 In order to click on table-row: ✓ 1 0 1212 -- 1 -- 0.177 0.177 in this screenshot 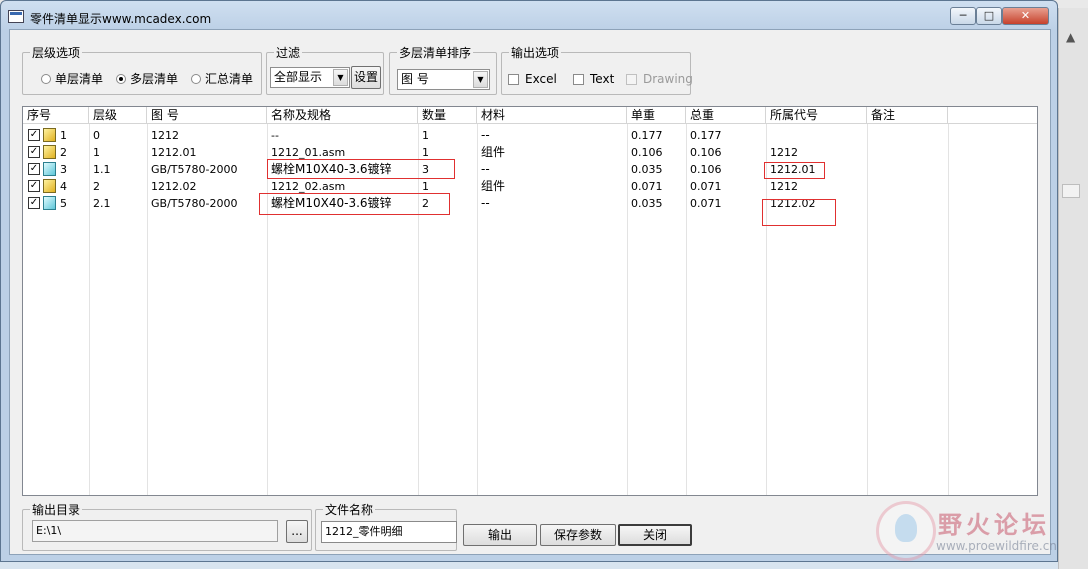, I will do `click(530, 135)`.